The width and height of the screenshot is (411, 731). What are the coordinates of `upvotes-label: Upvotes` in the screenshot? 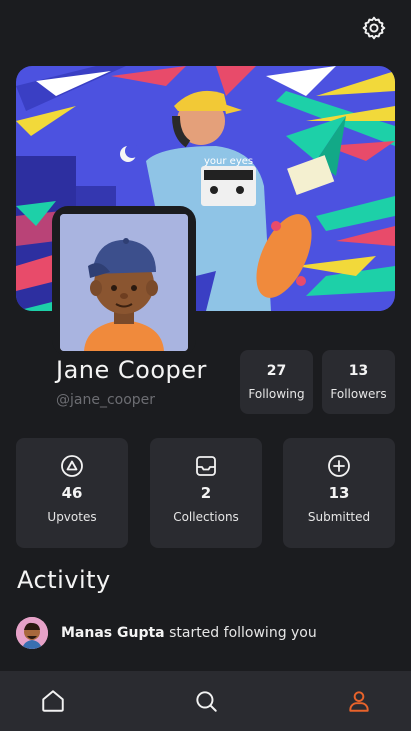 It's located at (72, 517).